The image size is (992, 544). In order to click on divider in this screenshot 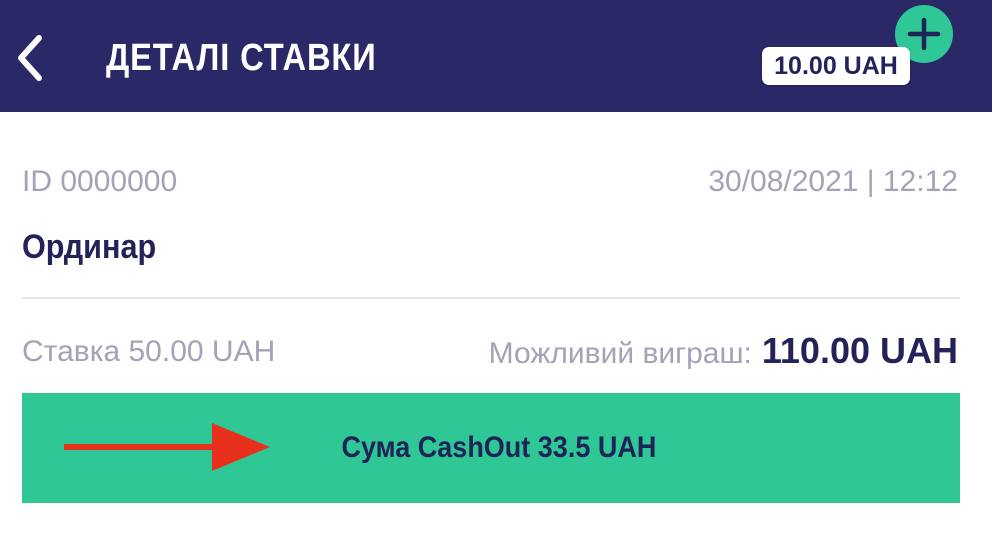, I will do `click(491, 298)`.